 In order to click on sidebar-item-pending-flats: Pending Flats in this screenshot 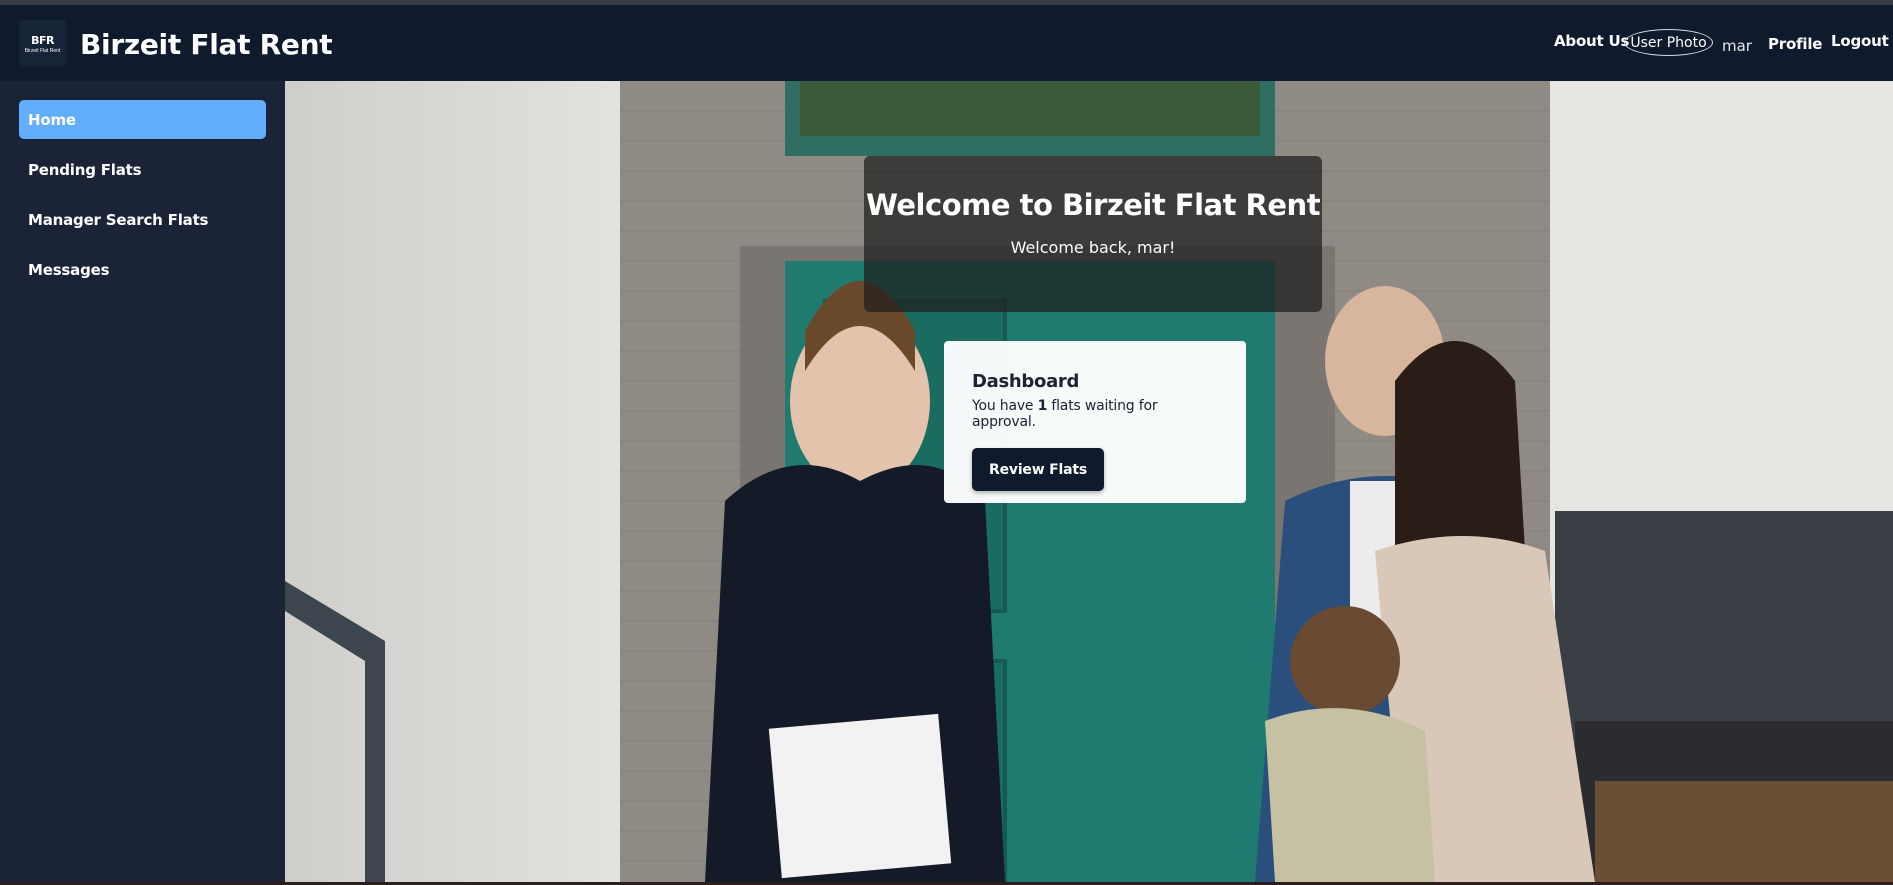, I will do `click(142, 169)`.